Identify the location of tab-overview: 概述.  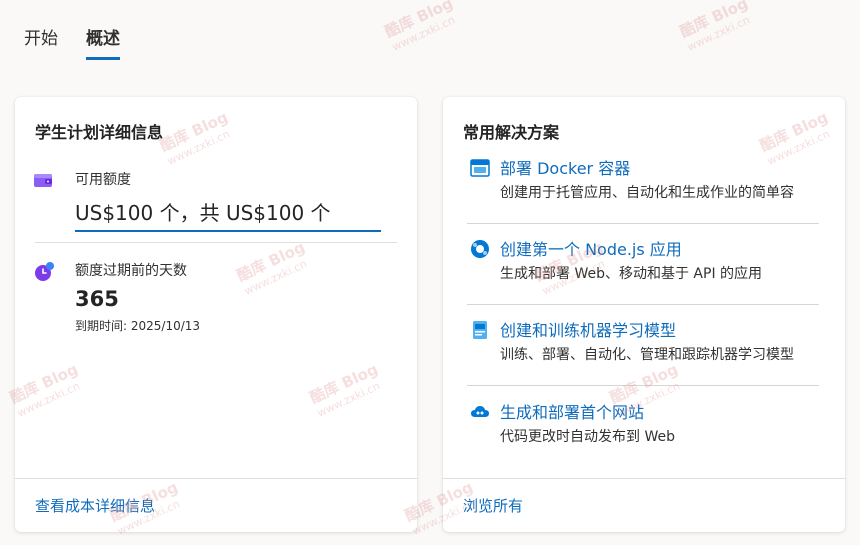
(103, 42).